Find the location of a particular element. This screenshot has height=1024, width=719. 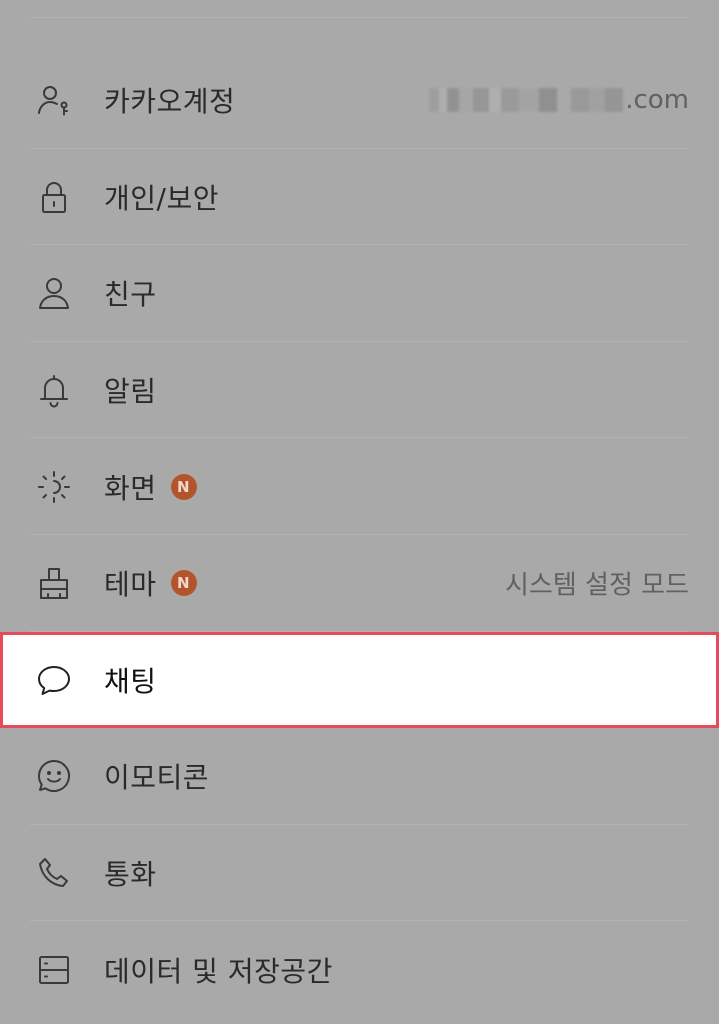

settings-item-label: 이모티콘 is located at coordinates (157, 778).